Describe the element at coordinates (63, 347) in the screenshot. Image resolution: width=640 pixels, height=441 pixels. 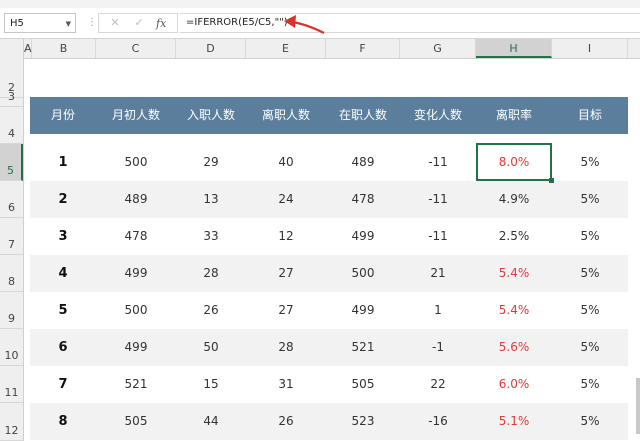
I see `cell-month: 6` at that location.